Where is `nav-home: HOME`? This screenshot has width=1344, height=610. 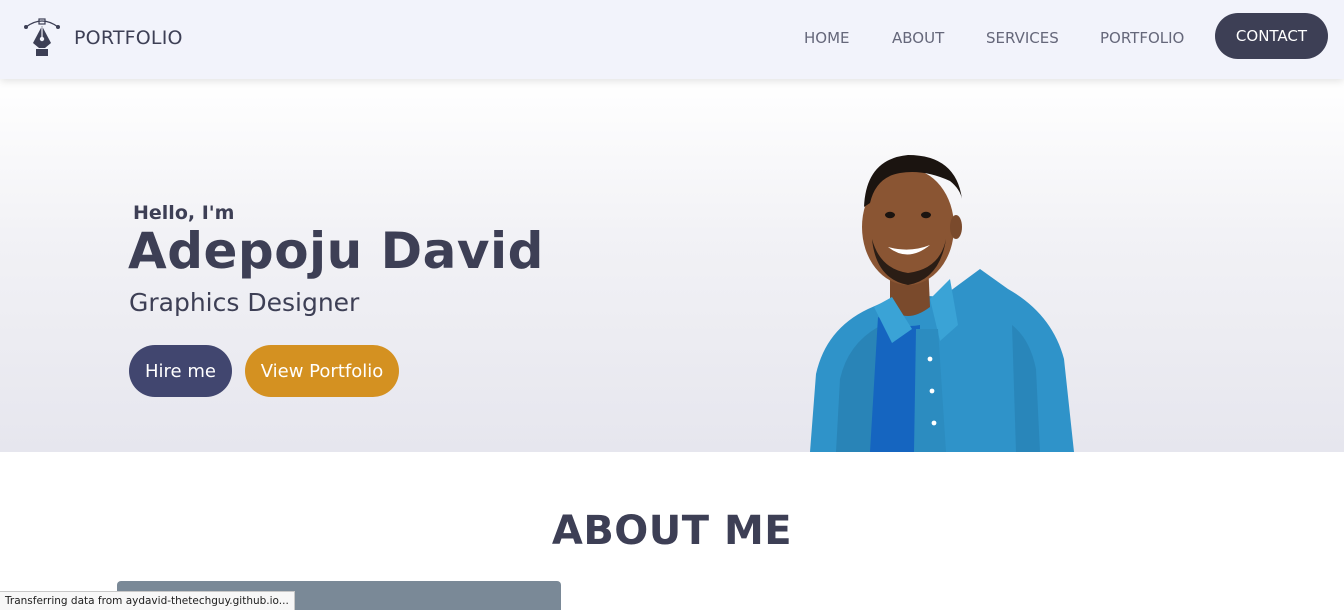 nav-home: HOME is located at coordinates (827, 38).